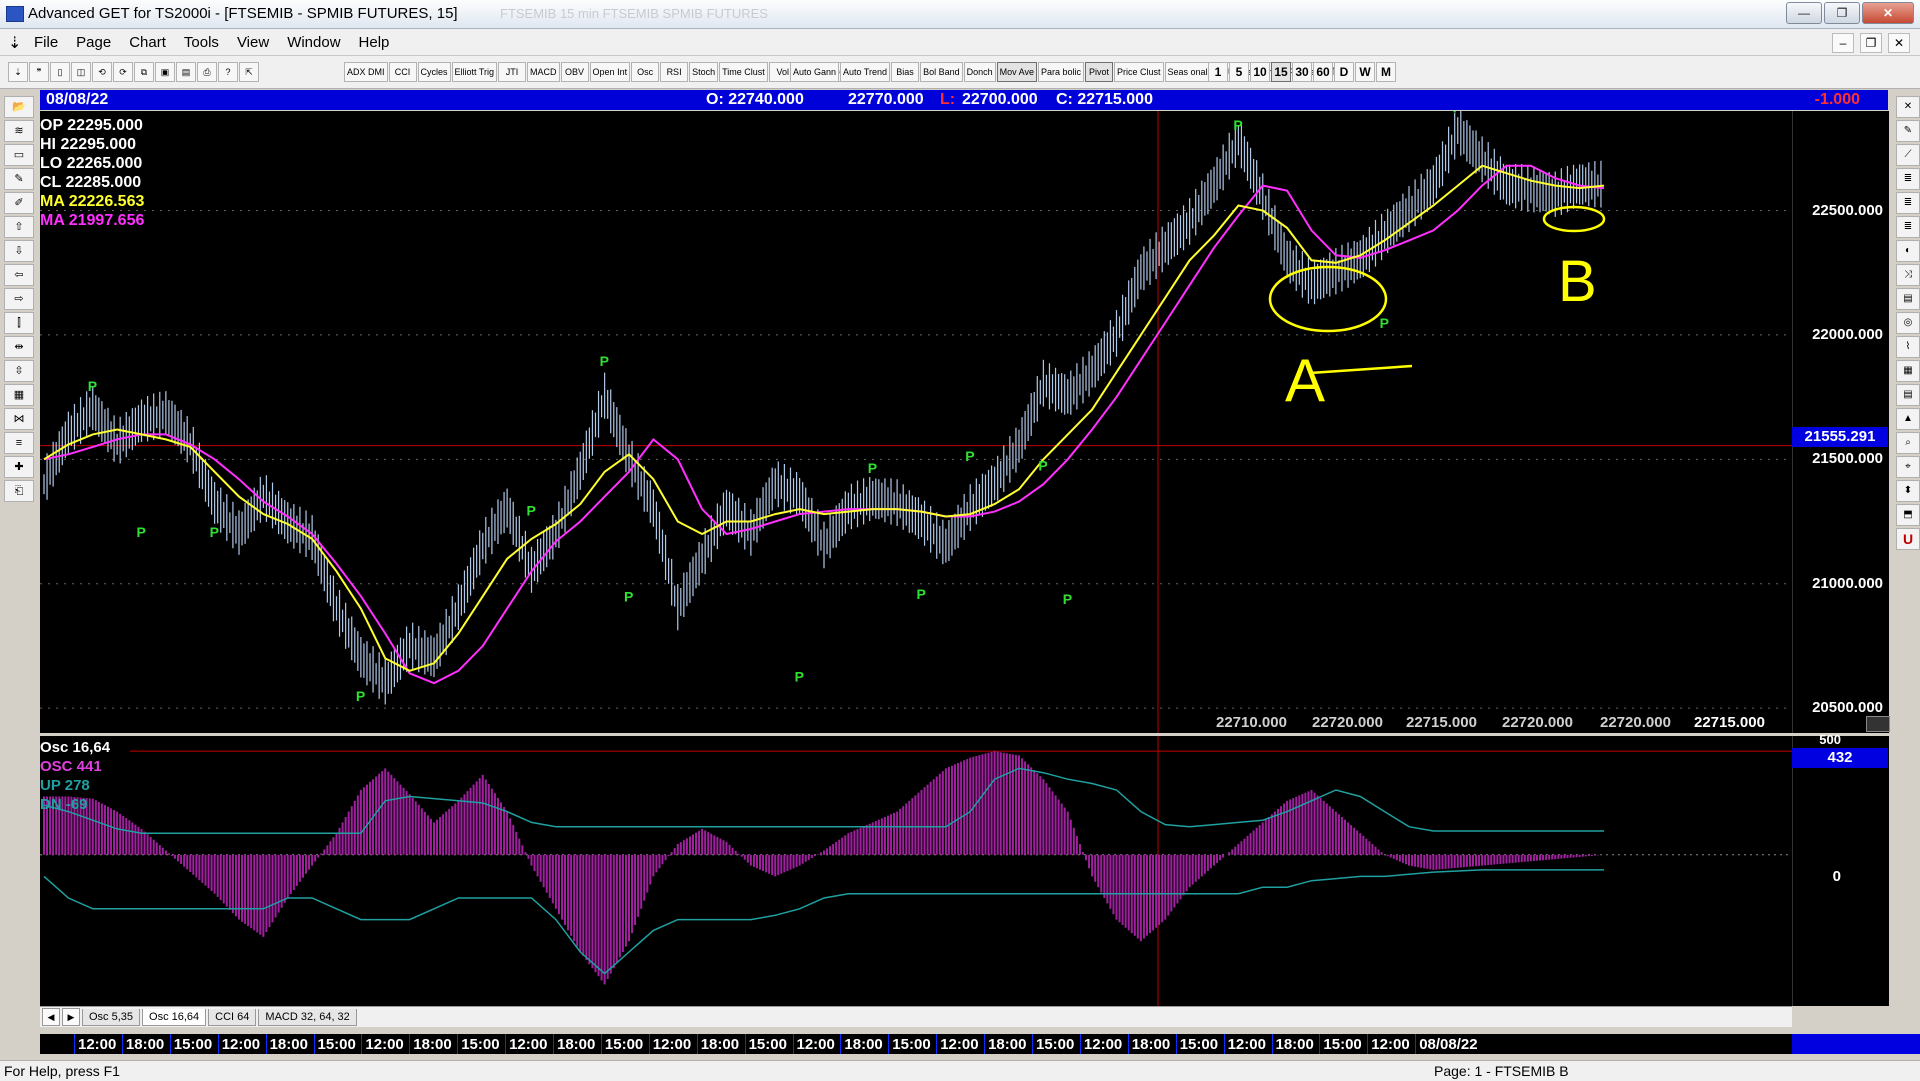  Describe the element at coordinates (19, 179) in the screenshot. I see `left-tool-icon-3: ✎` at that location.